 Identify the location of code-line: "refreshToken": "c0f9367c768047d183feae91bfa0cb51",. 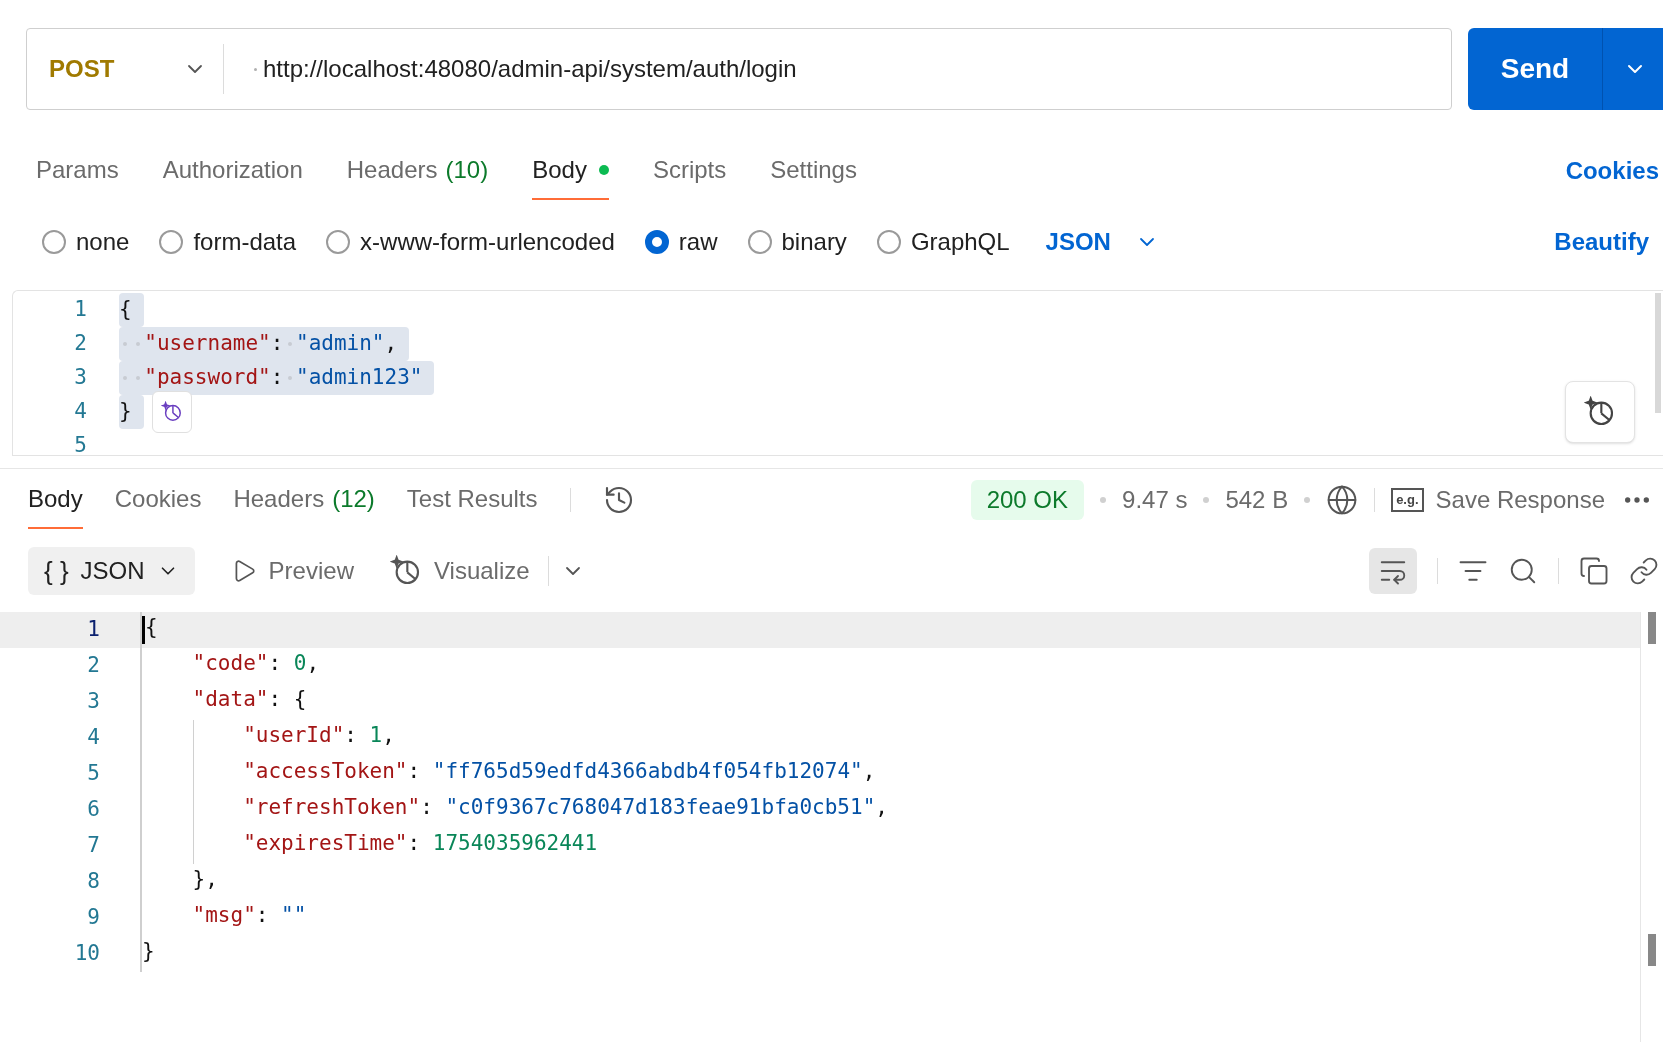
(565, 807).